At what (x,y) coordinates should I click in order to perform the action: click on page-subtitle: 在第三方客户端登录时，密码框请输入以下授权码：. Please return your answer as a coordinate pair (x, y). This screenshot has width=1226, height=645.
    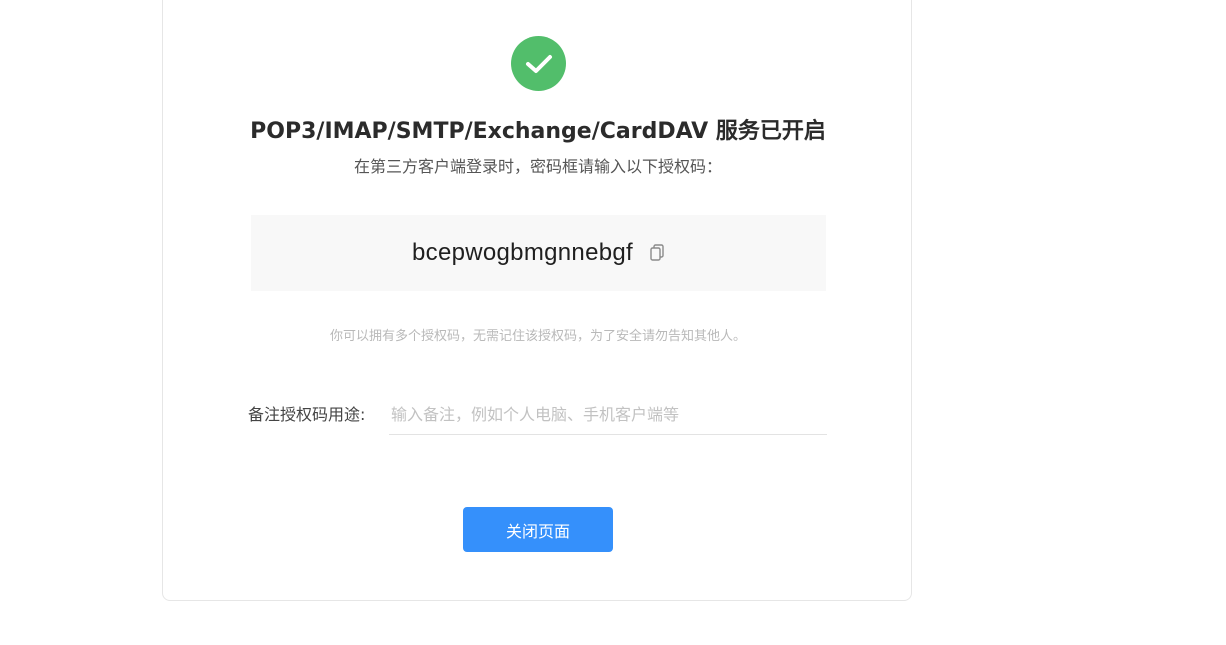
    Looking at the image, I should click on (537, 166).